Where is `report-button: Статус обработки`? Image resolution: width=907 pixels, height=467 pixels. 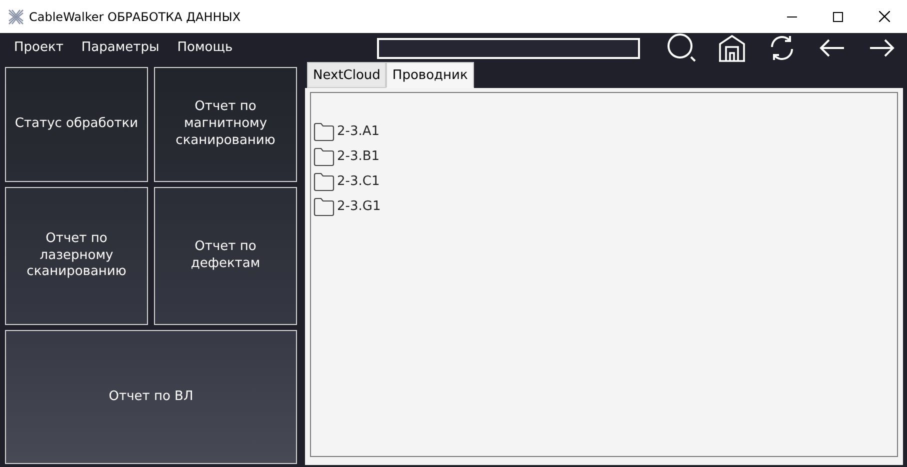 report-button: Статус обработки is located at coordinates (76, 124).